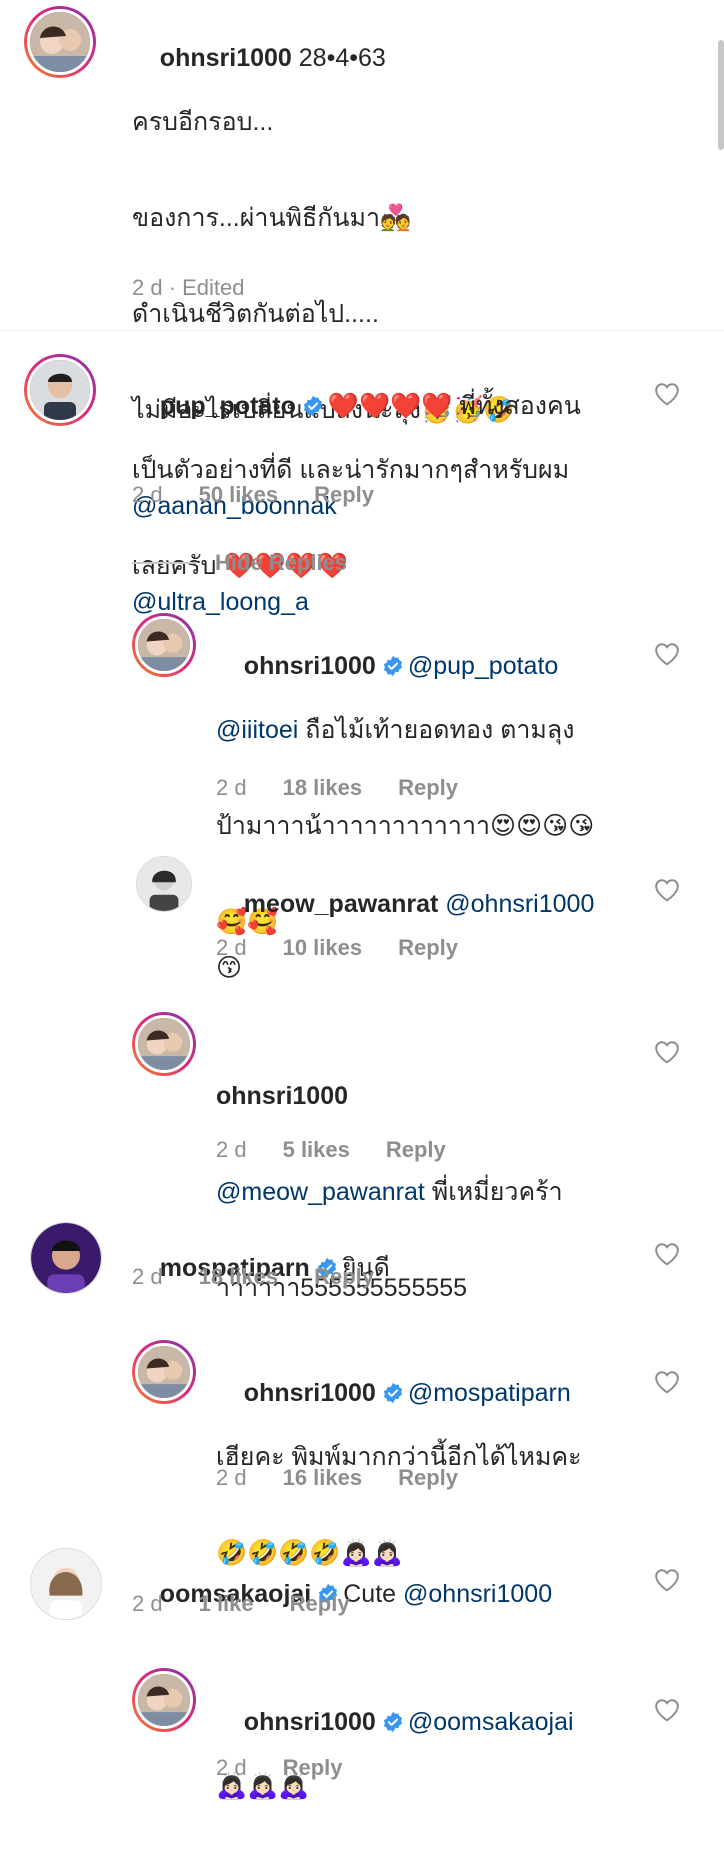  I want to click on caption-date: 28•4•63, so click(342, 58).